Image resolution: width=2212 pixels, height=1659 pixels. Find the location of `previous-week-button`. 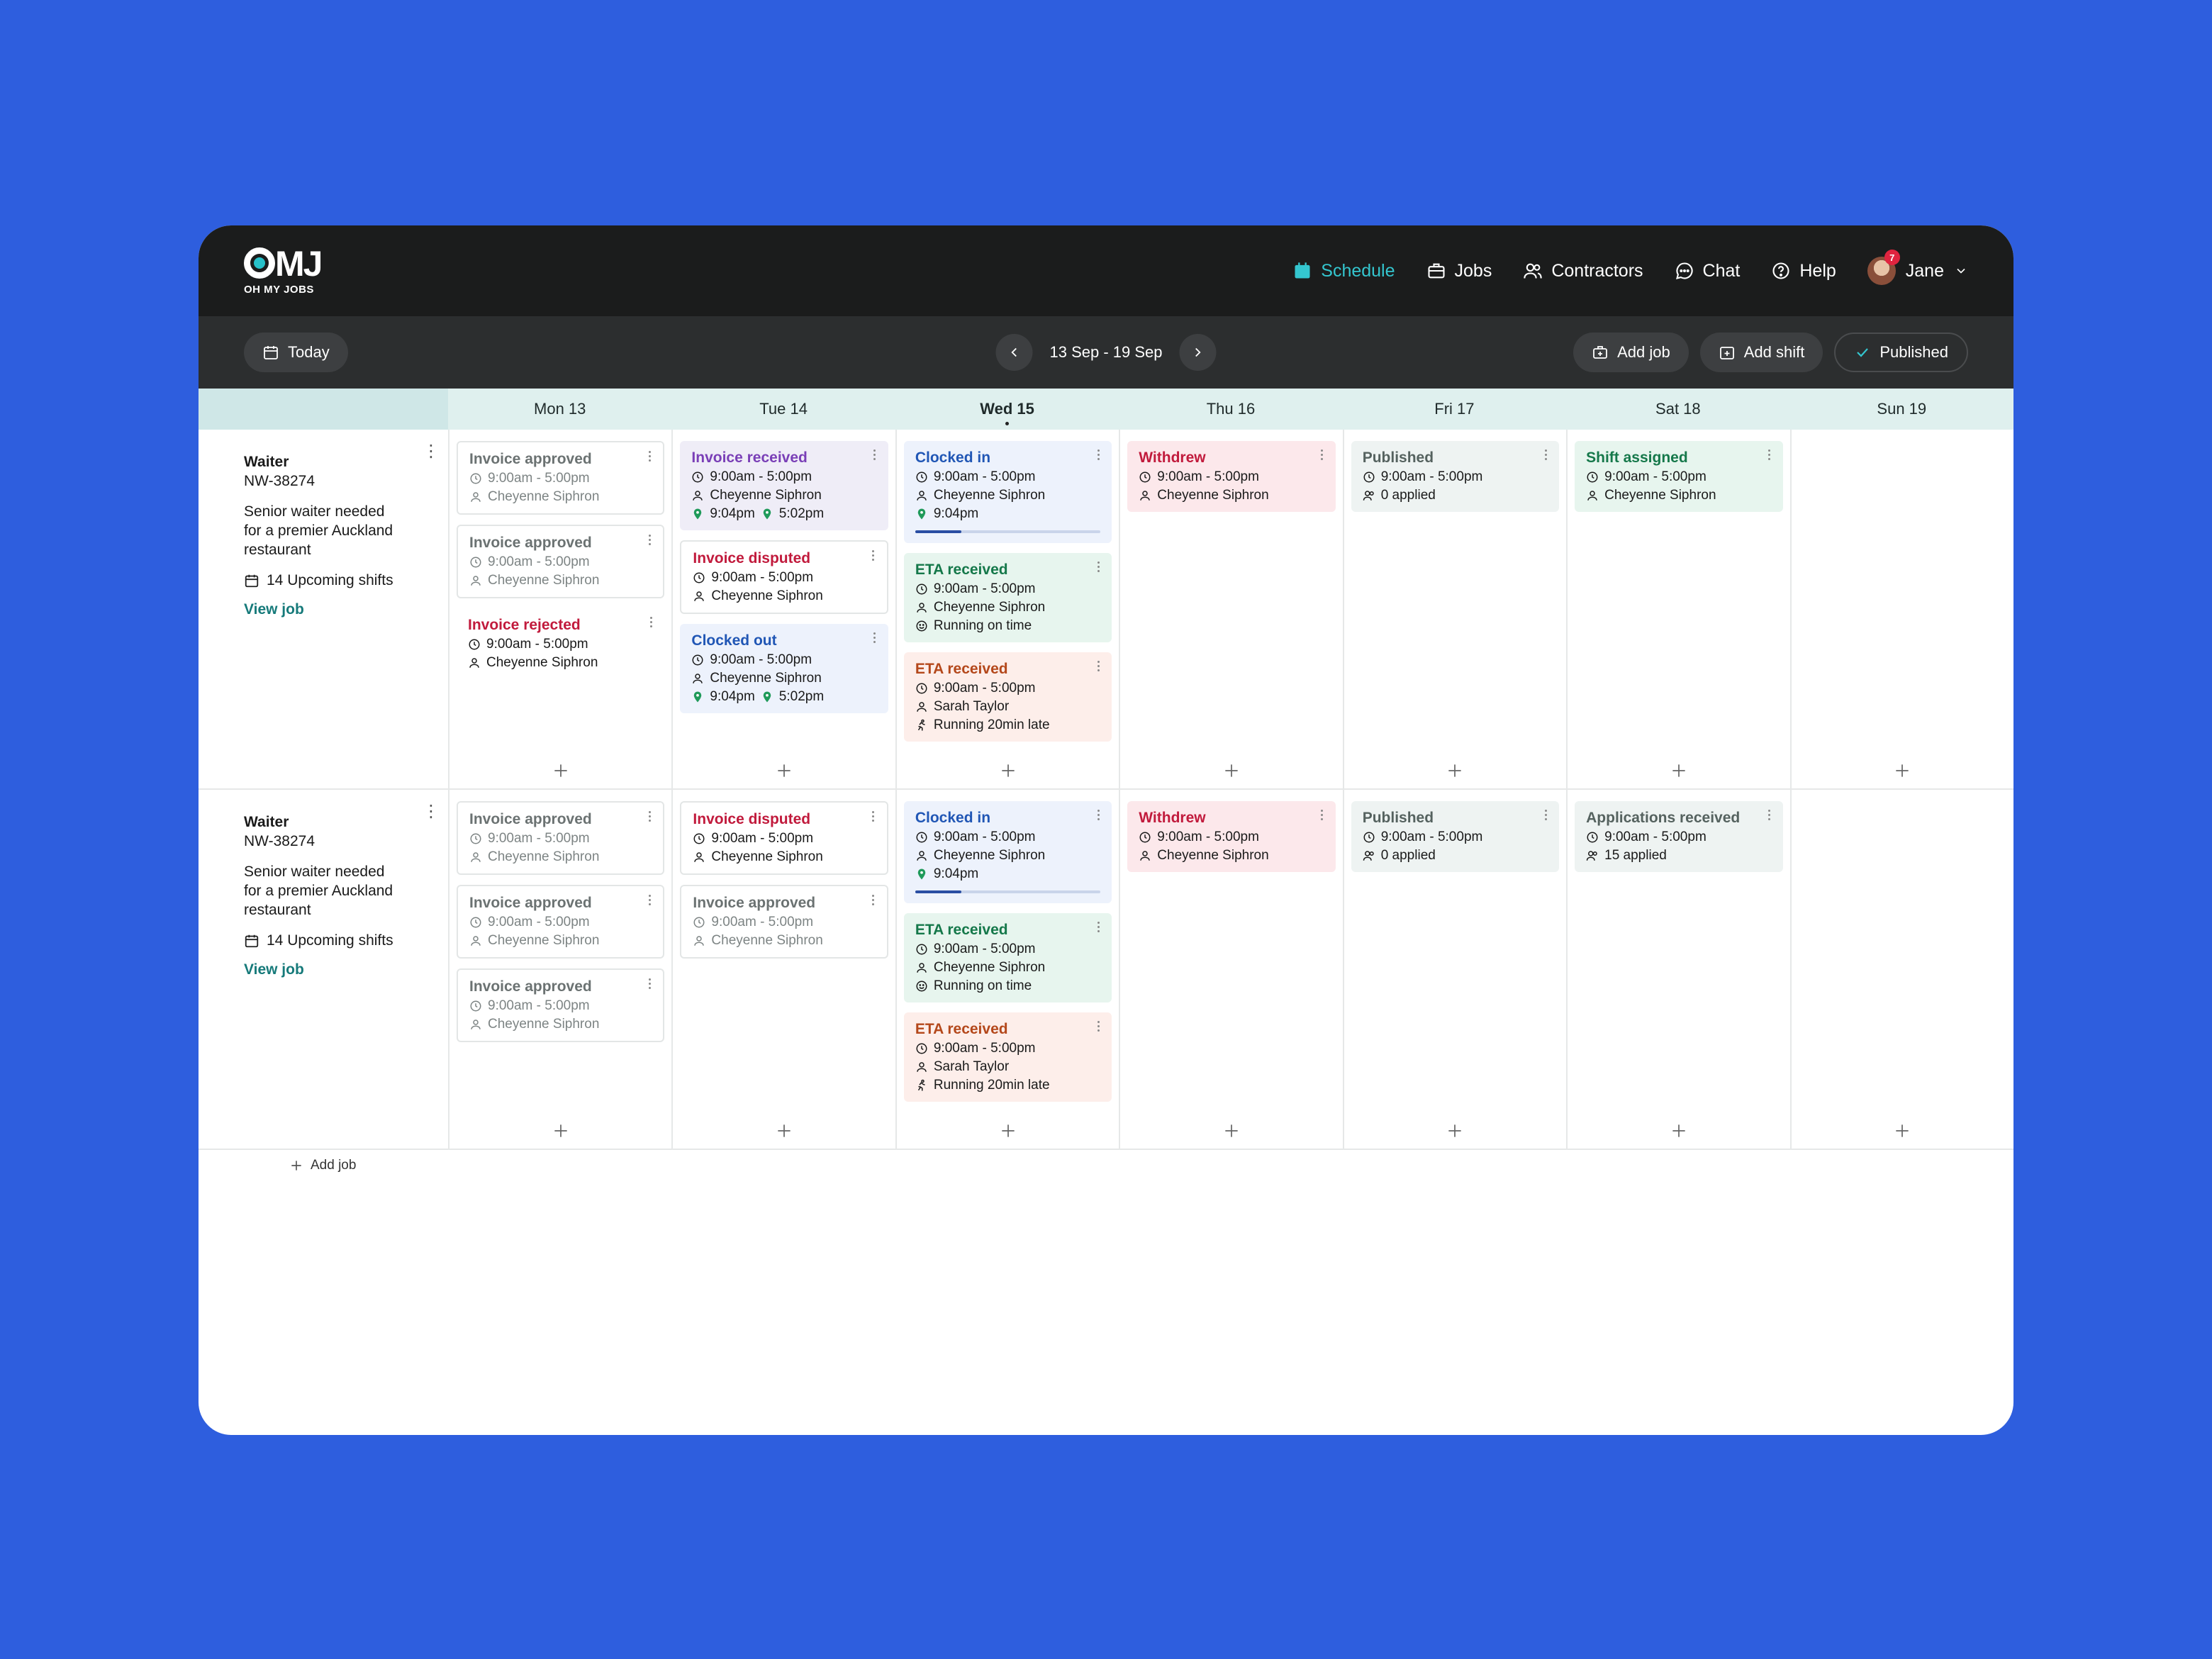

previous-week-button is located at coordinates (1014, 353).